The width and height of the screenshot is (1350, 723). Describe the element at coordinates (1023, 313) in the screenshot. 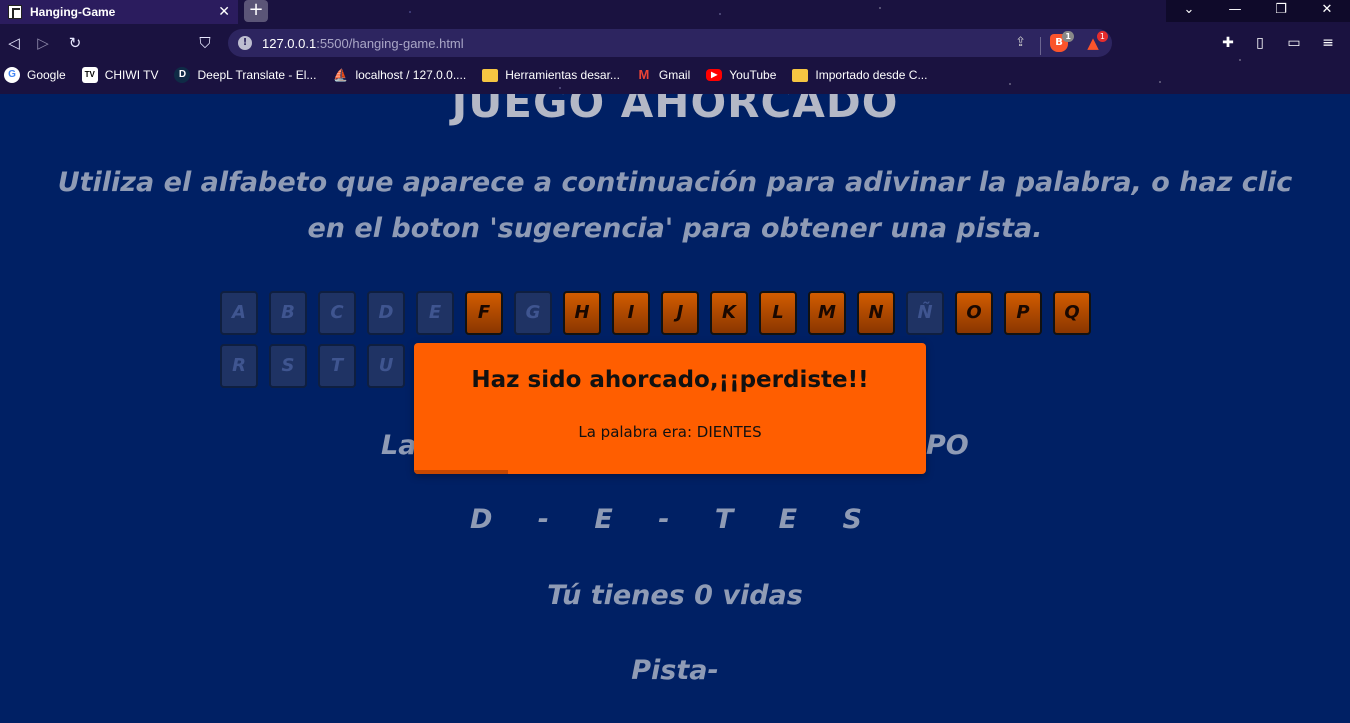

I see `letter-button-p: P` at that location.